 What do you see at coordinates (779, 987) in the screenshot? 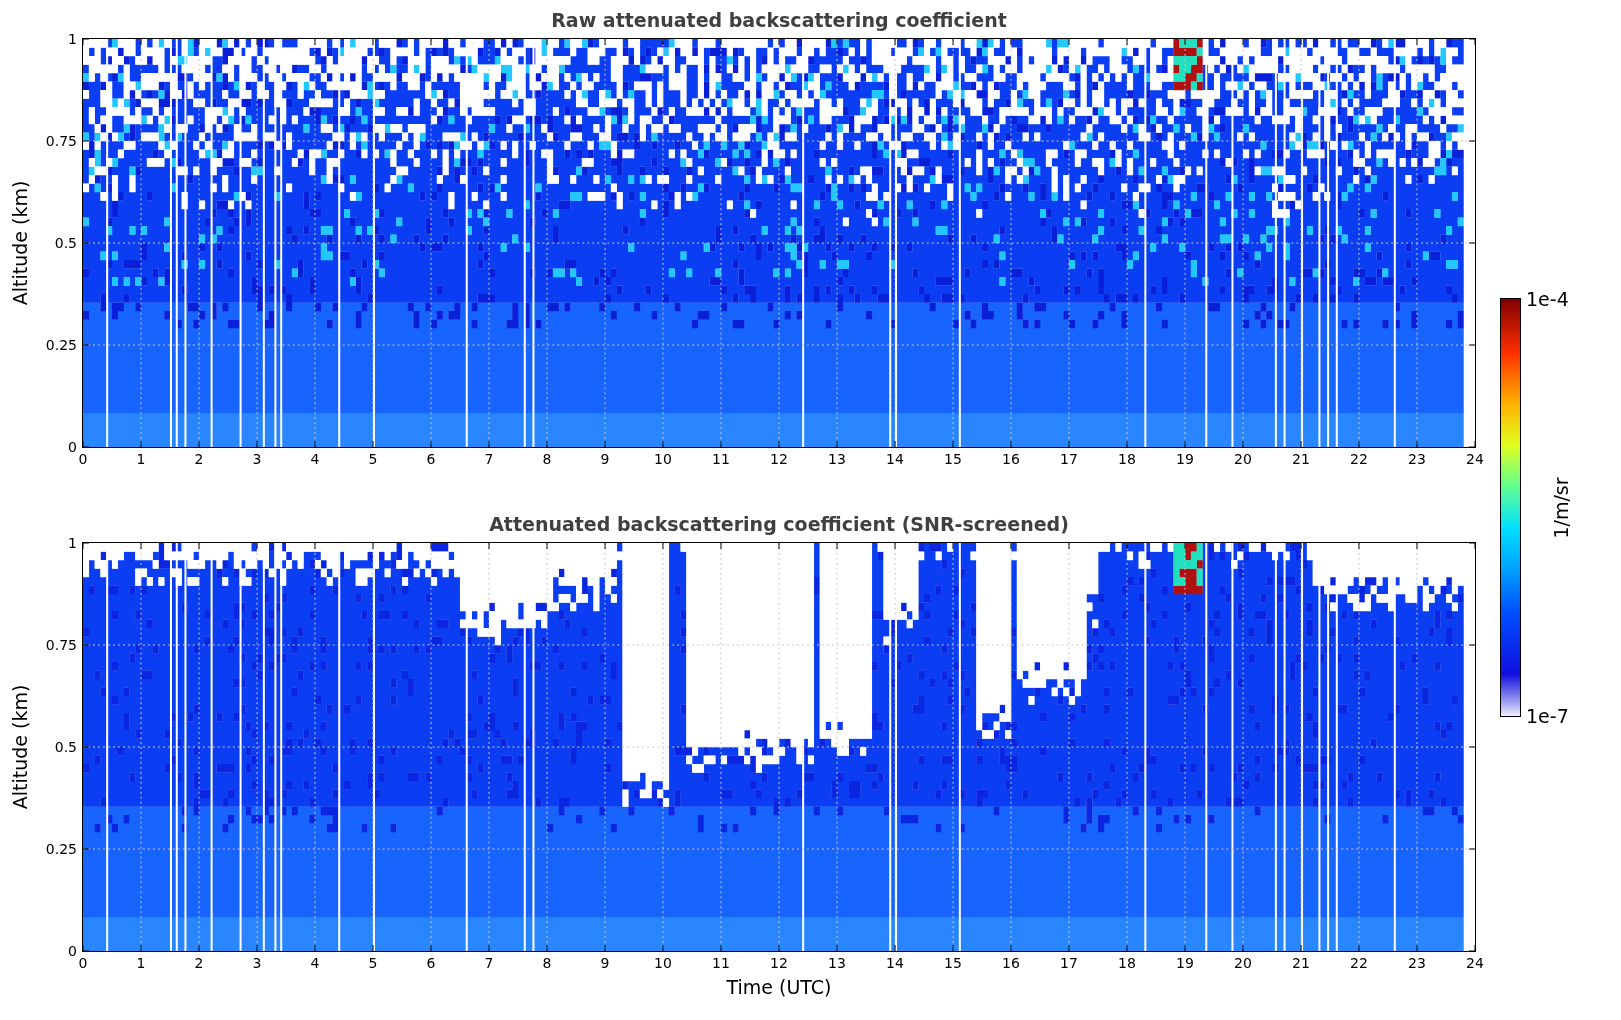
I see `axis-label: Time (UTC)` at bounding box center [779, 987].